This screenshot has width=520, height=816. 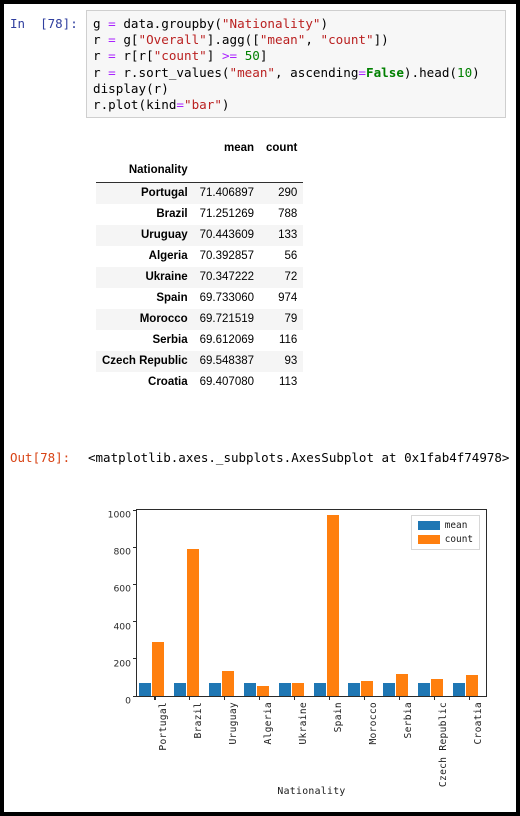 What do you see at coordinates (122, 664) in the screenshot?
I see `y-tick-label: 200` at bounding box center [122, 664].